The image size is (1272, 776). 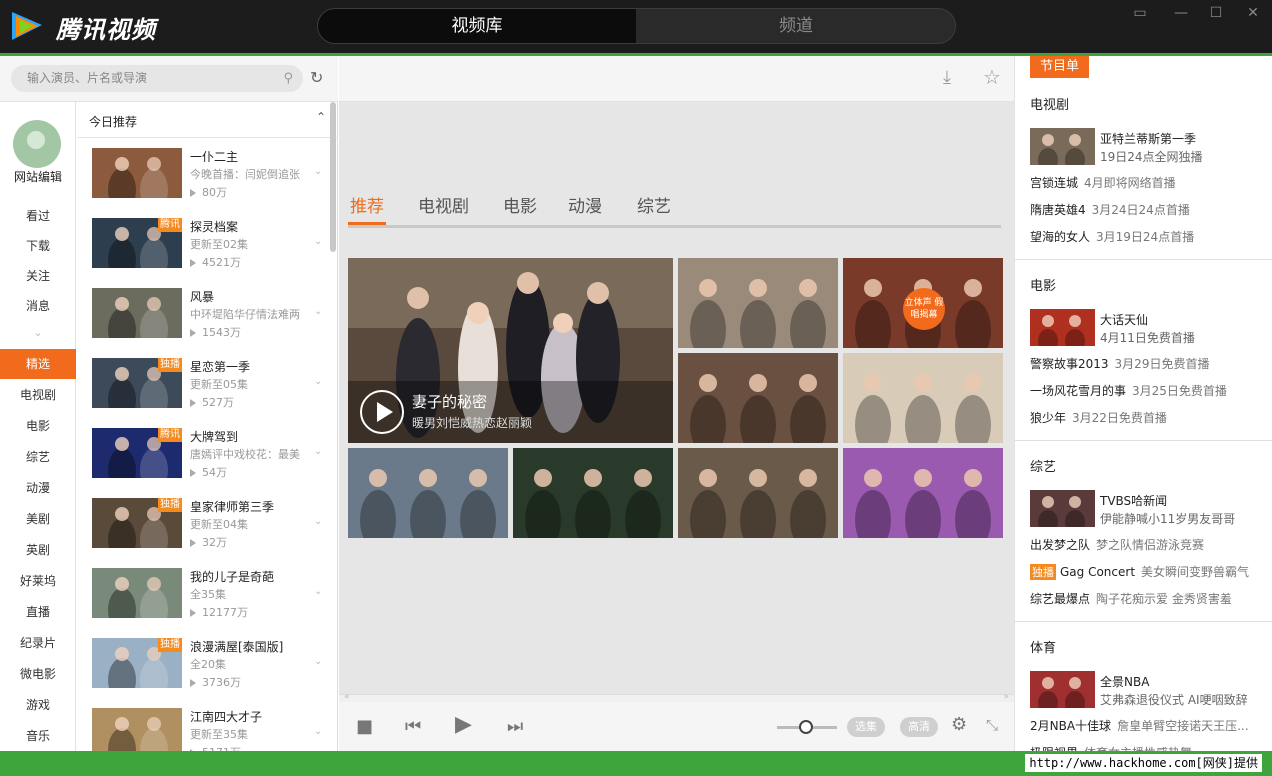 What do you see at coordinates (1124, 681) in the screenshot?
I see `feature-title: 全景NBA` at bounding box center [1124, 681].